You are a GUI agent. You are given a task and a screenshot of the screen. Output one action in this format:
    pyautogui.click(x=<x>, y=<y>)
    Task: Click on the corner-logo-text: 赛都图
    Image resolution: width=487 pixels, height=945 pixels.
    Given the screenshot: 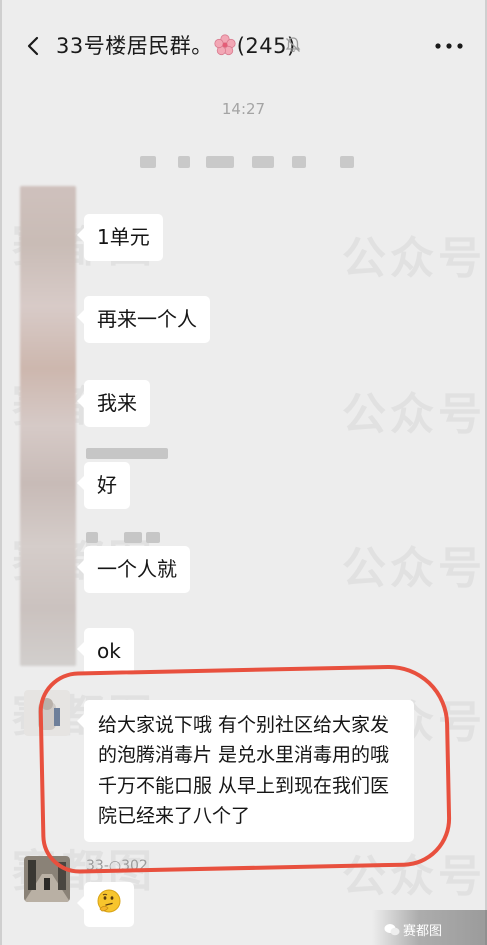 What is the action you would take?
    pyautogui.click(x=423, y=931)
    